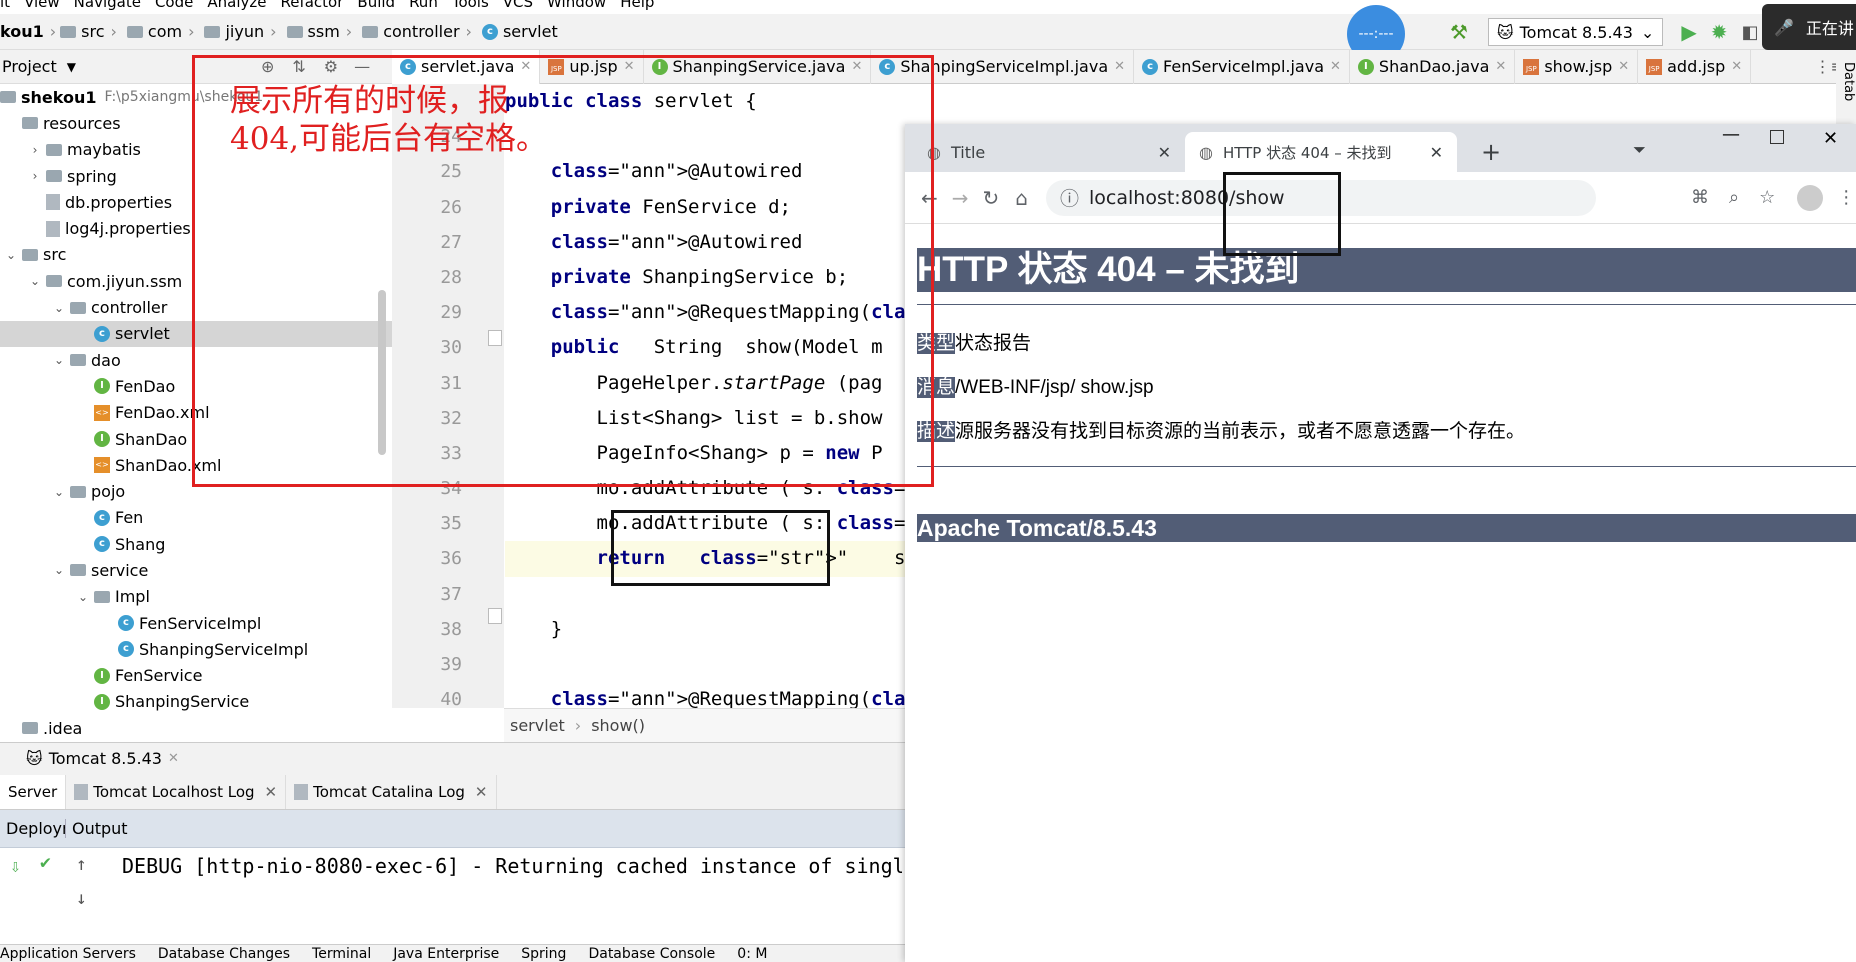 The width and height of the screenshot is (1856, 962). What do you see at coordinates (68, 954) in the screenshot?
I see `tool-window-button: Application Servers` at bounding box center [68, 954].